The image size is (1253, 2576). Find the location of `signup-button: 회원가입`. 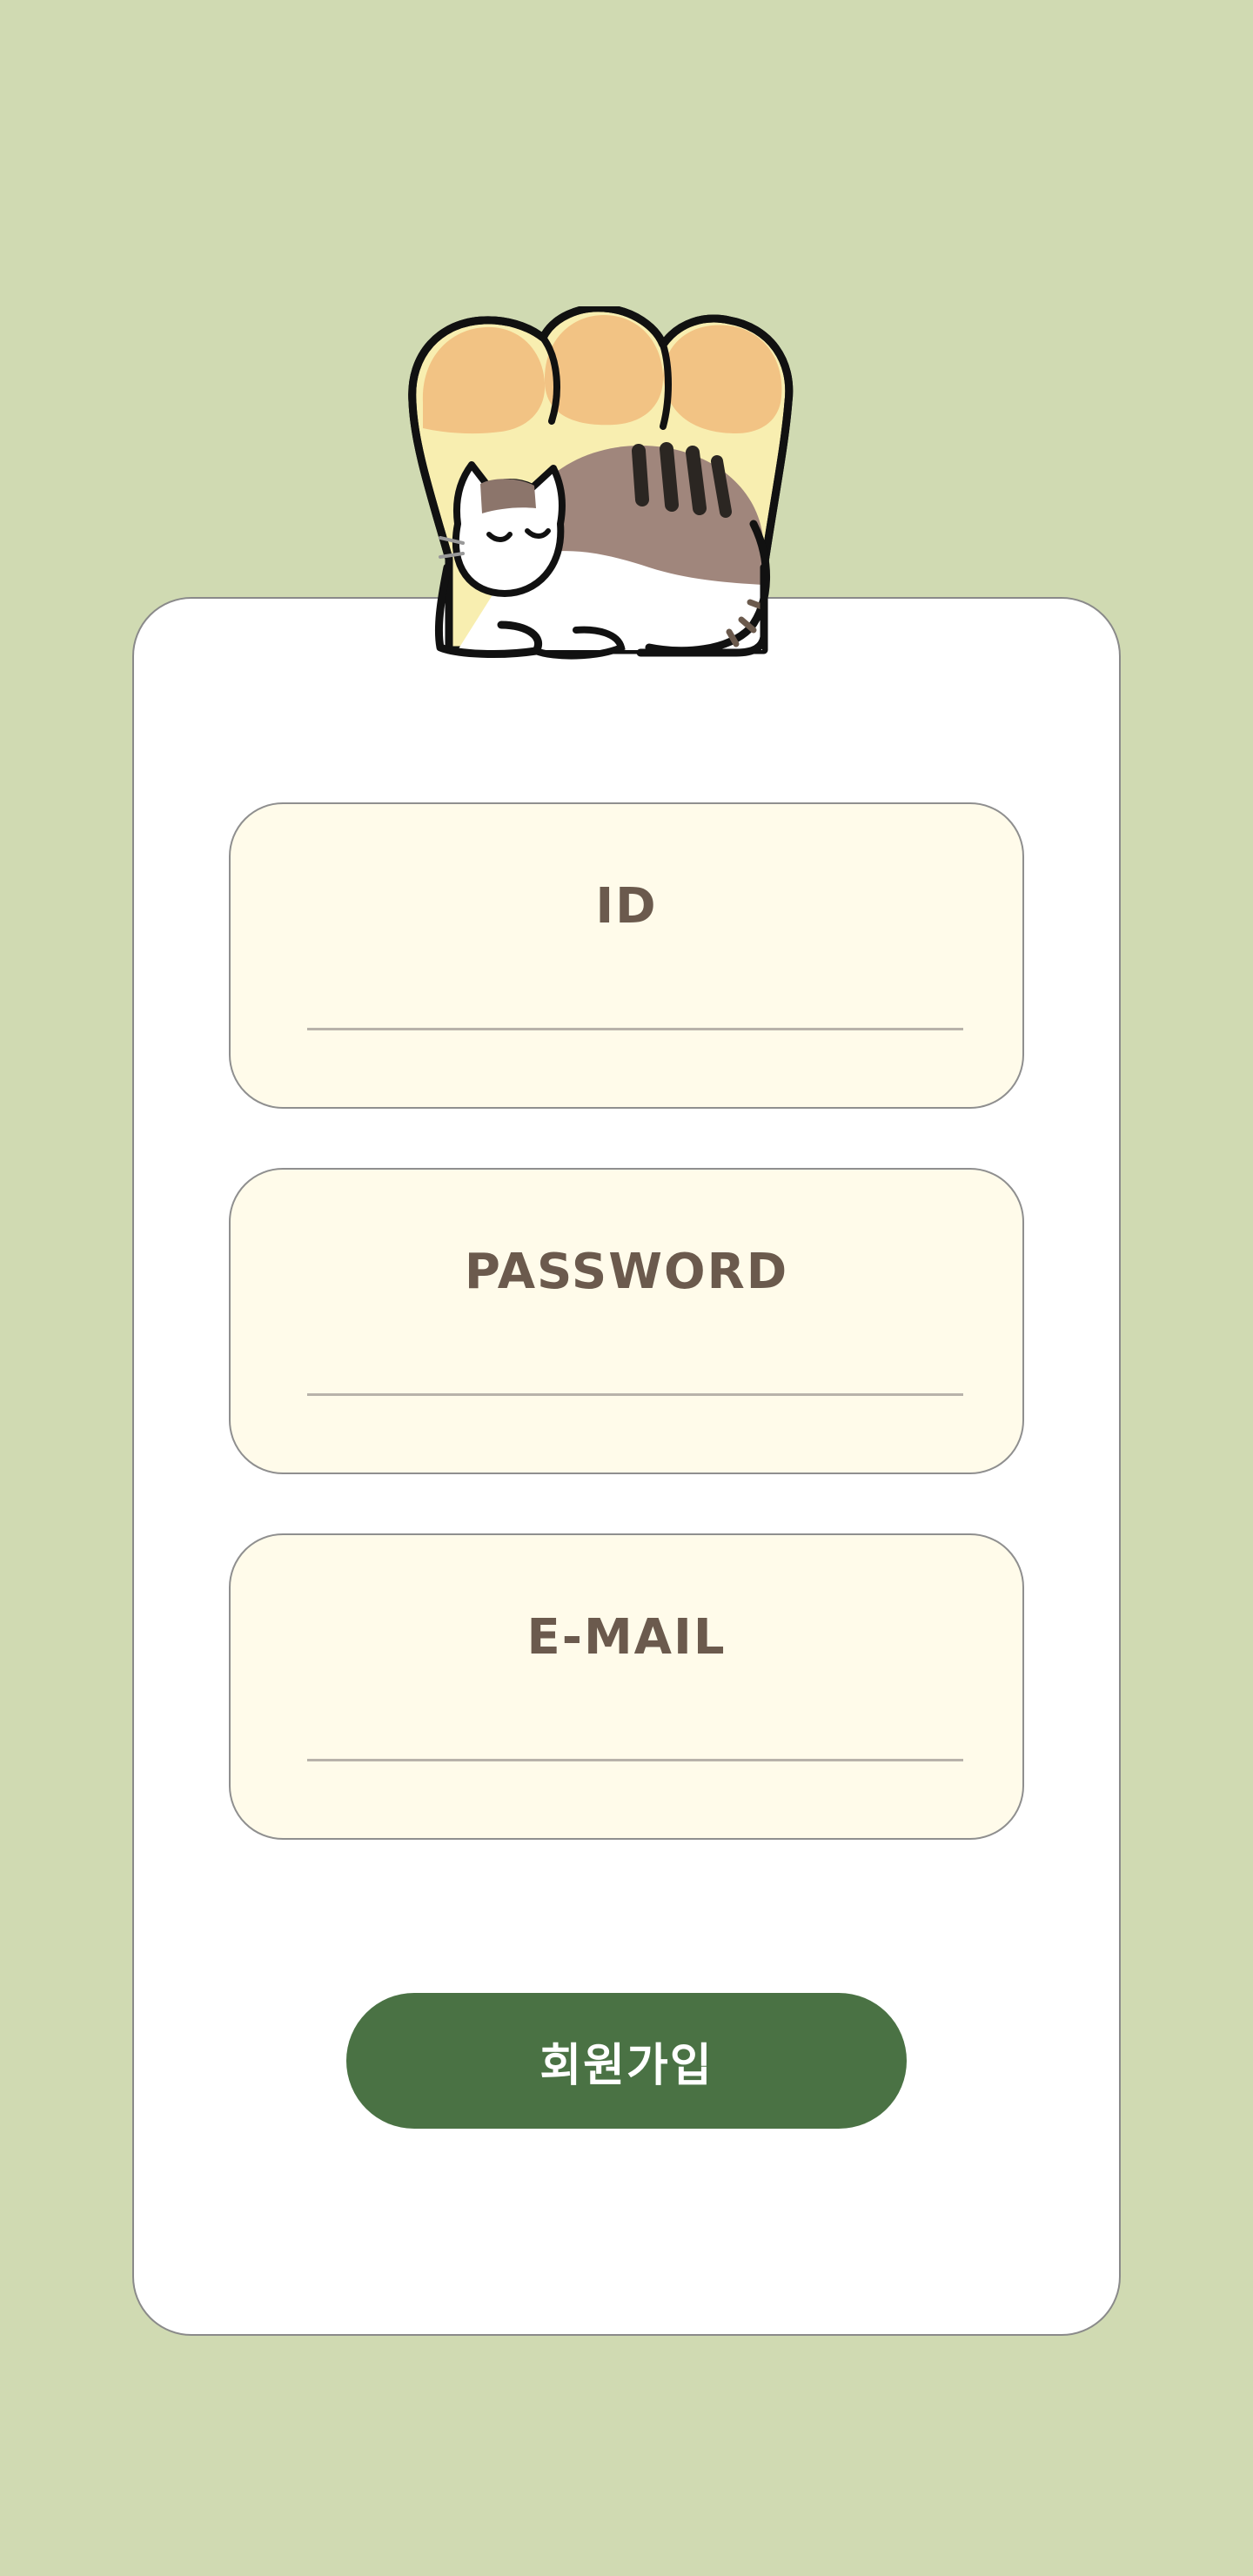

signup-button: 회원가입 is located at coordinates (626, 2061).